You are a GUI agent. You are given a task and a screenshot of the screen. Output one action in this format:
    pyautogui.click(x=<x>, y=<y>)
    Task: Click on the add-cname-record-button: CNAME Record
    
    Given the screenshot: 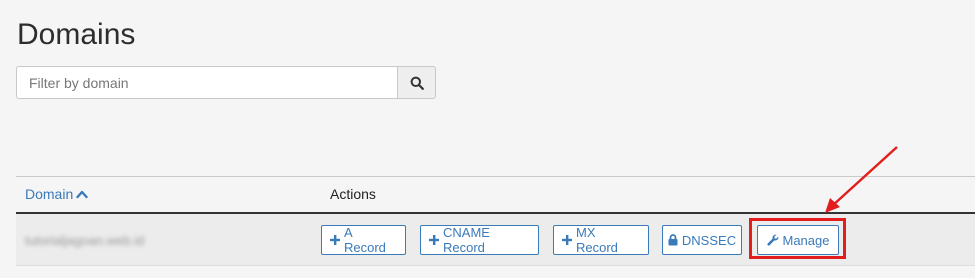 What is the action you would take?
    pyautogui.click(x=479, y=240)
    